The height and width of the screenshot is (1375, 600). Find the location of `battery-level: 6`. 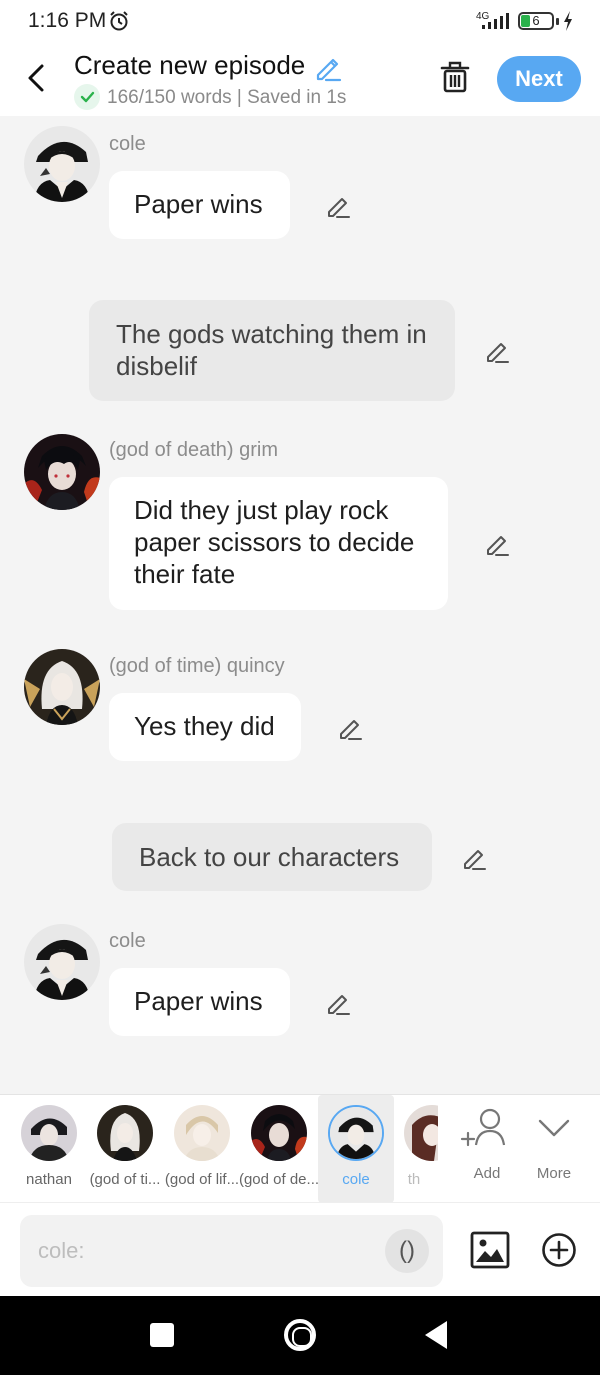

battery-level: 6 is located at coordinates (536, 20).